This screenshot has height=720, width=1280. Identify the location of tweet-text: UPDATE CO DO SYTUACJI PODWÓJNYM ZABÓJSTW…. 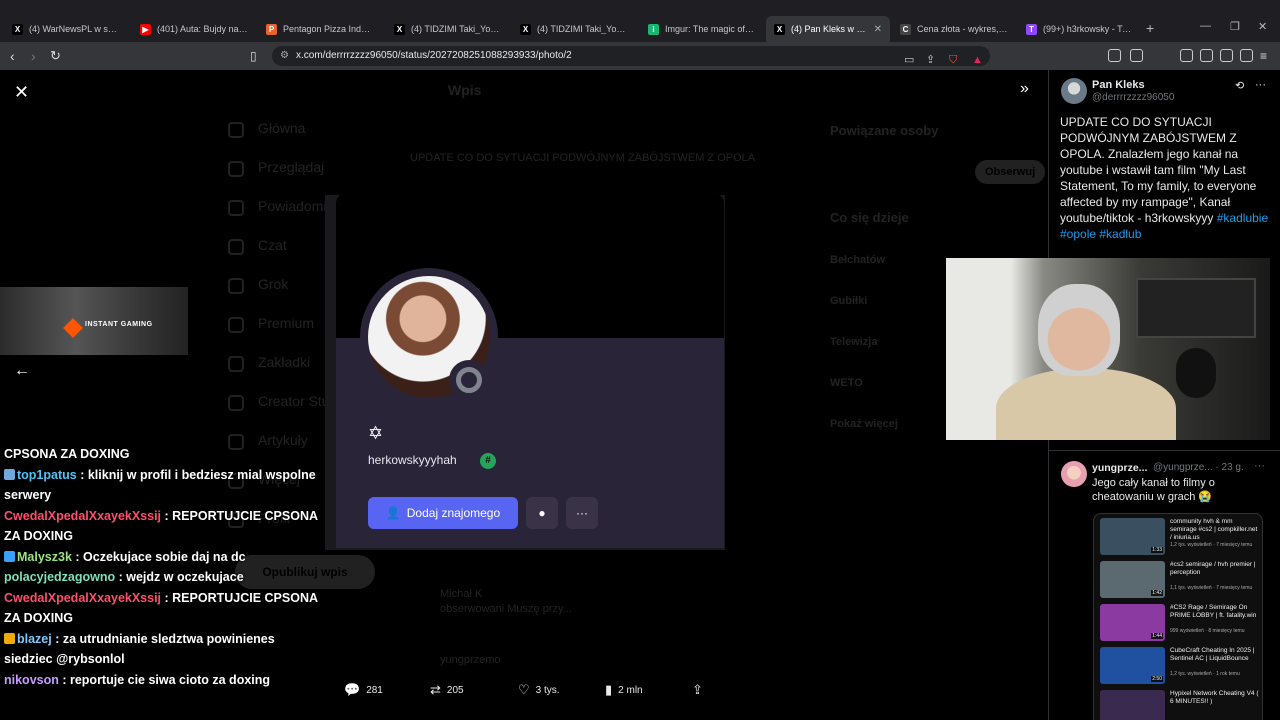
(1166, 178).